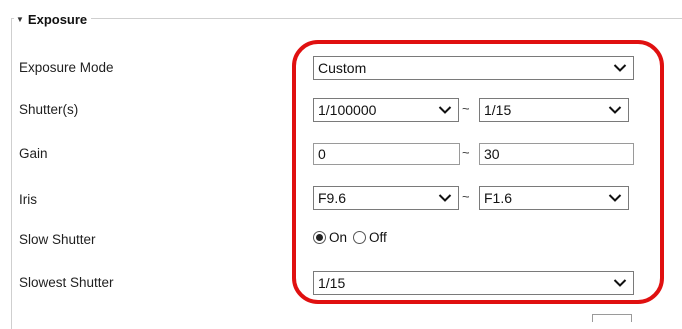  What do you see at coordinates (386, 198) in the screenshot?
I see `iris-min-select: F9.6` at bounding box center [386, 198].